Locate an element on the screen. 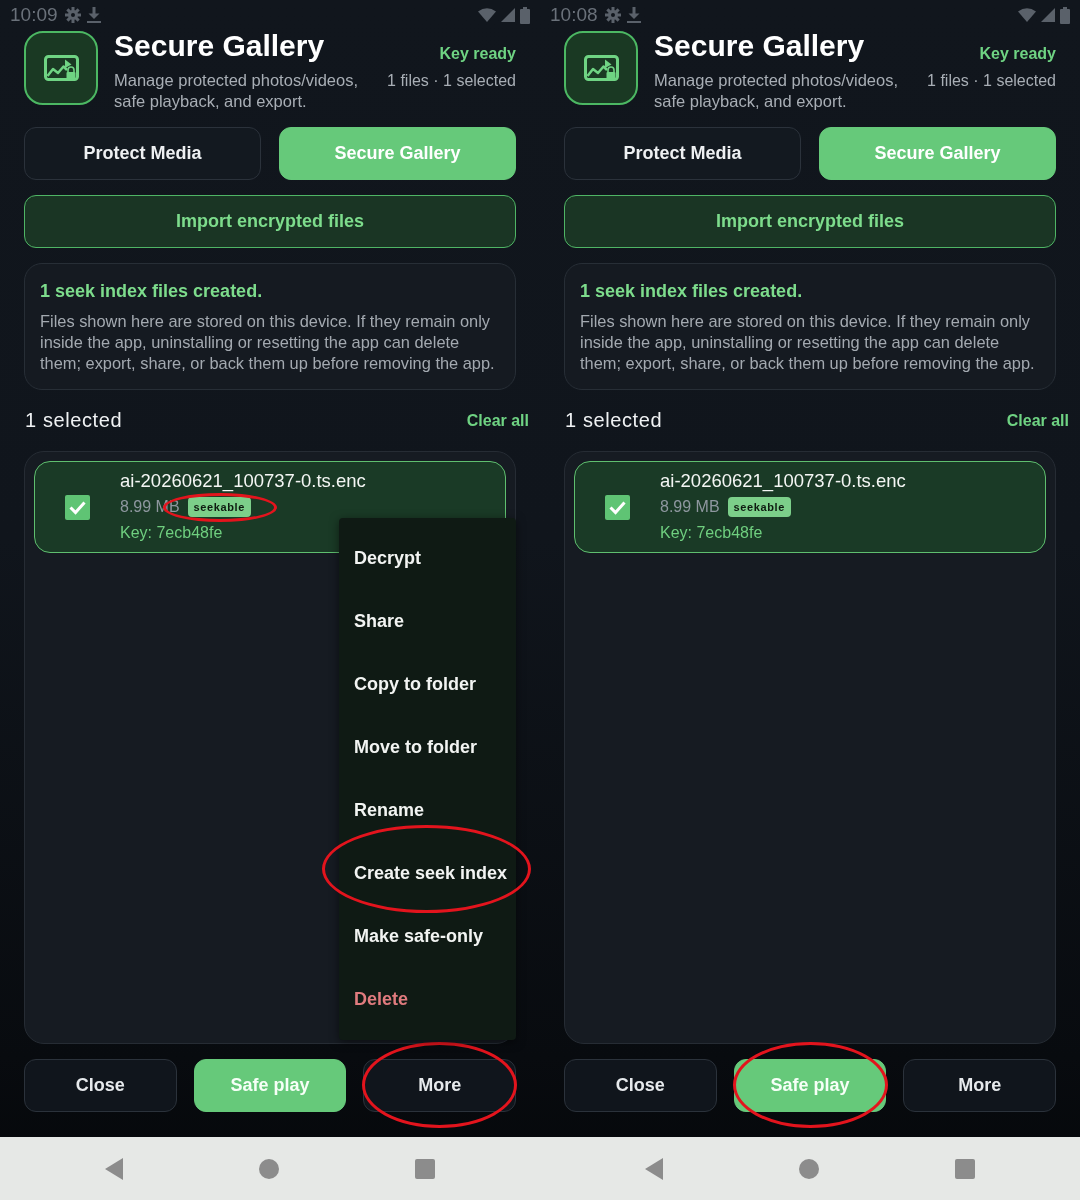 The height and width of the screenshot is (1200, 1080). file-card: ai-20260621_100737-0.ts.enc 8.99 MB seekable Key: 7ecb48fe is located at coordinates (810, 507).